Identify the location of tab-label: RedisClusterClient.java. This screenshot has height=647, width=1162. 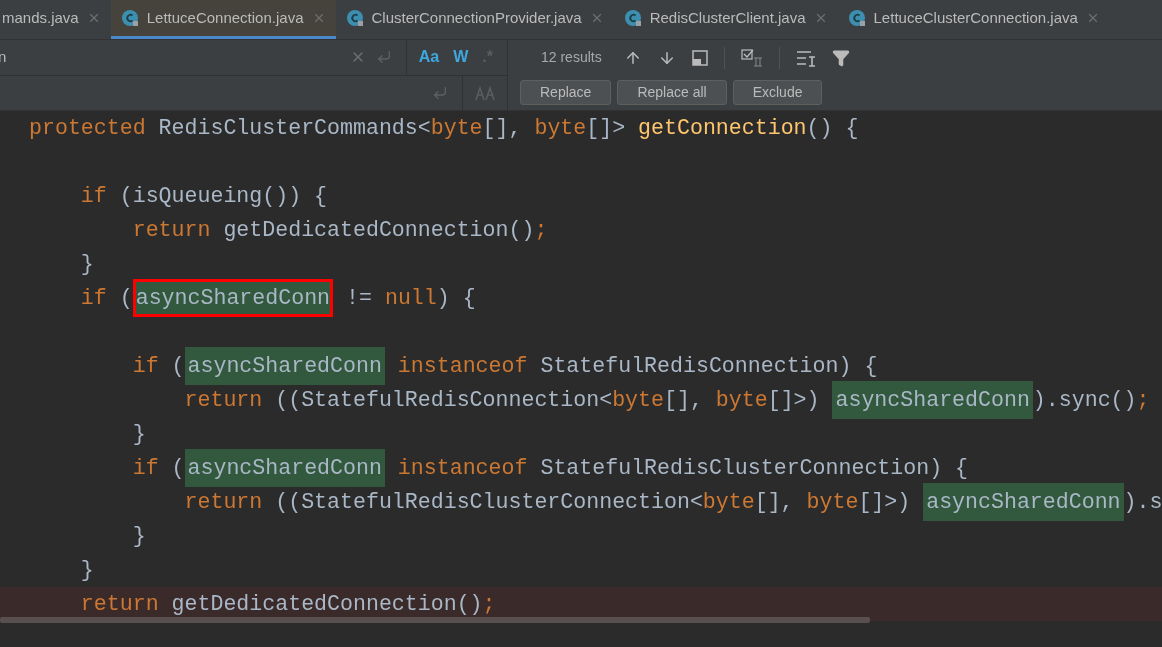
(727, 17).